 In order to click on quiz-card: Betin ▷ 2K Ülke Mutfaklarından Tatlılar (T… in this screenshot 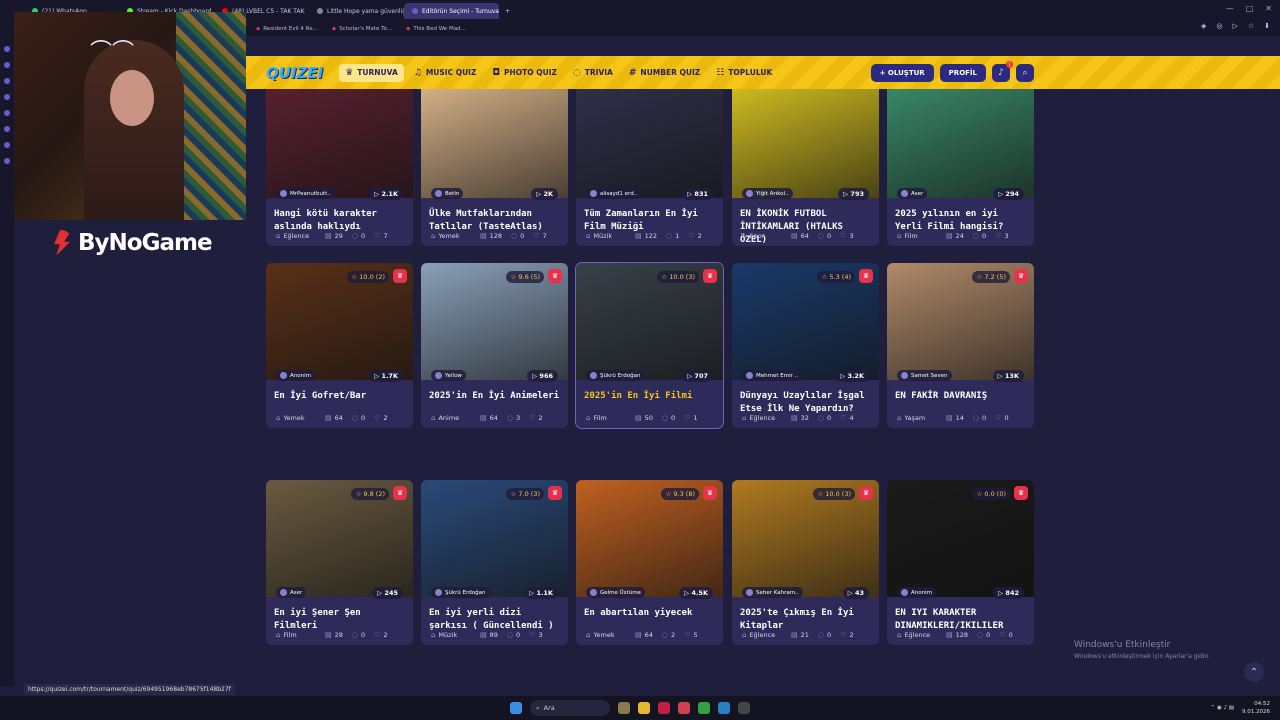, I will do `click(494, 167)`.